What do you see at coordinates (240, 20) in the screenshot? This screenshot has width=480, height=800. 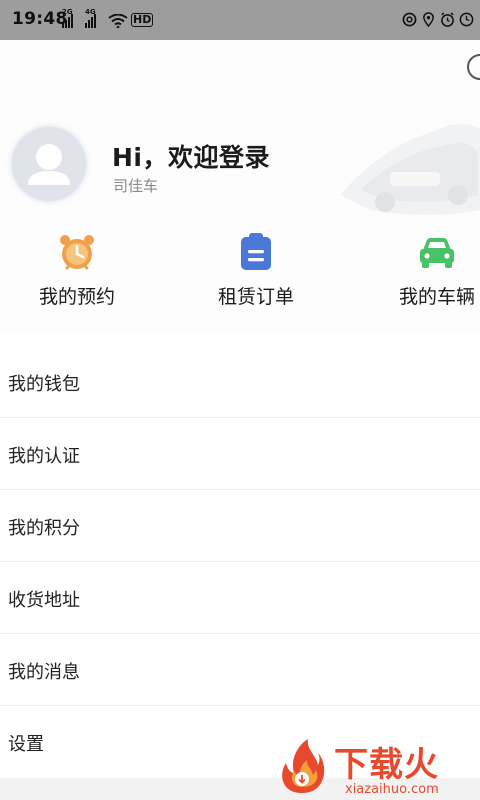 I see `status-bar: 19:48 2G 4G HD` at bounding box center [240, 20].